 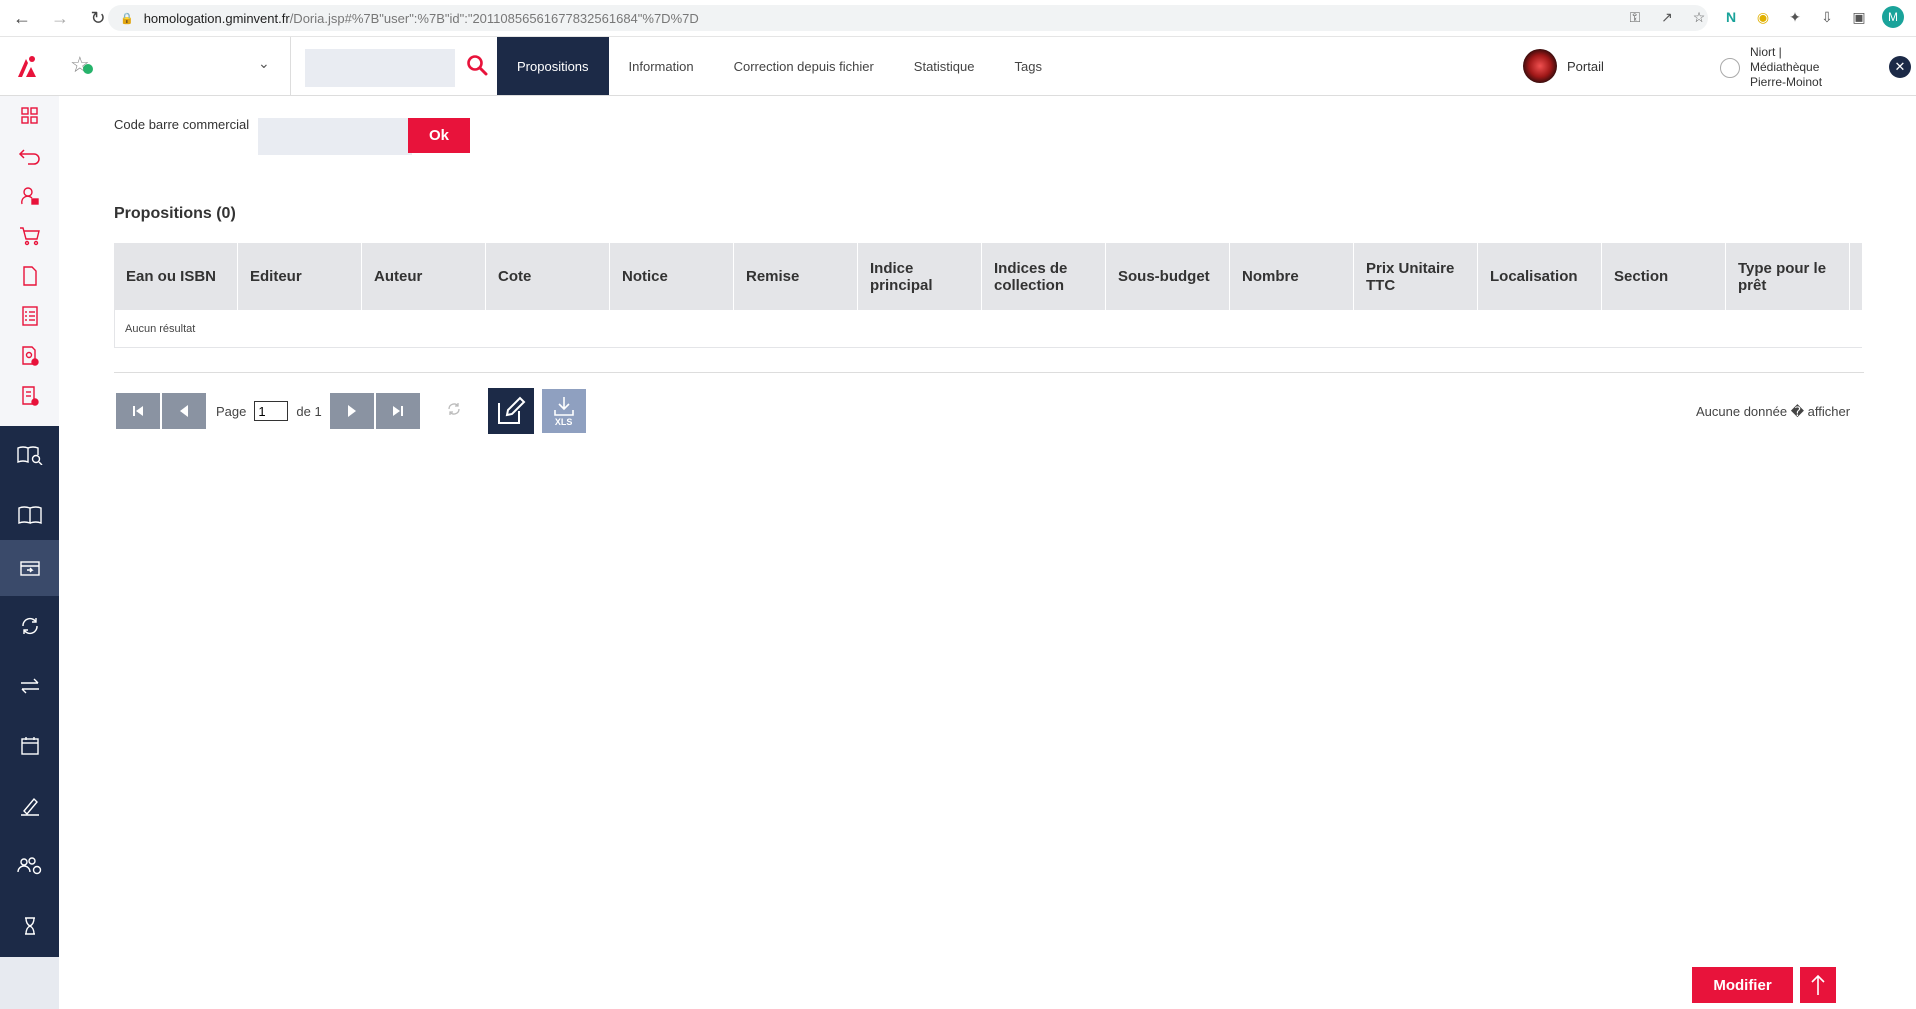 I want to click on empty-message: Aucun résultat, so click(x=988, y=329).